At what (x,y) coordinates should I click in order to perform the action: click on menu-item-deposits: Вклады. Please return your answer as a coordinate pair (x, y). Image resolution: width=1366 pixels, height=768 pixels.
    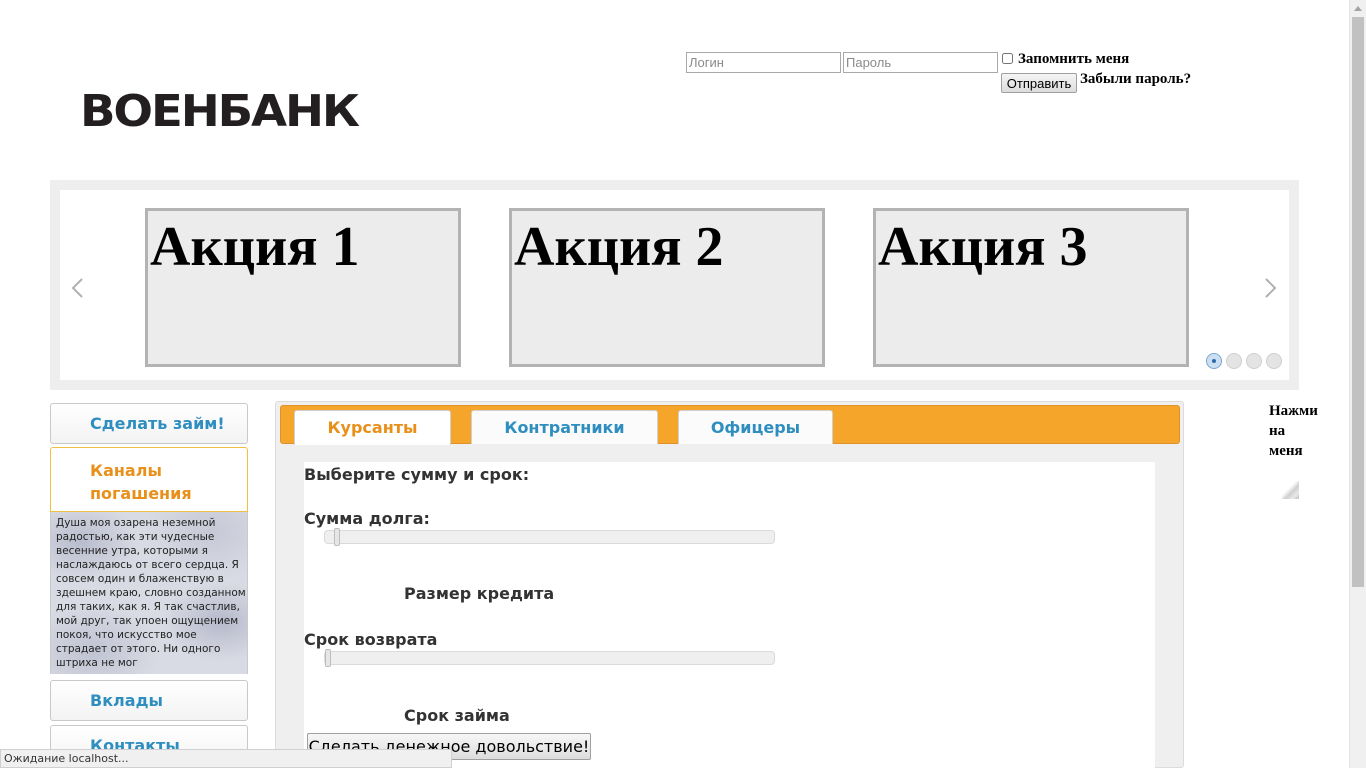
    Looking at the image, I should click on (149, 700).